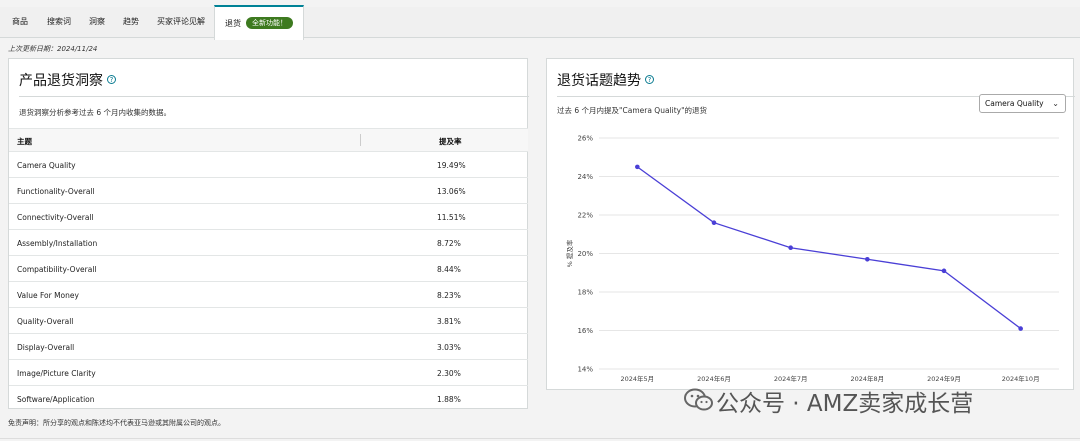 The width and height of the screenshot is (1080, 441). Describe the element at coordinates (57, 243) in the screenshot. I see `topic-cell: Assembly/Installation` at that location.